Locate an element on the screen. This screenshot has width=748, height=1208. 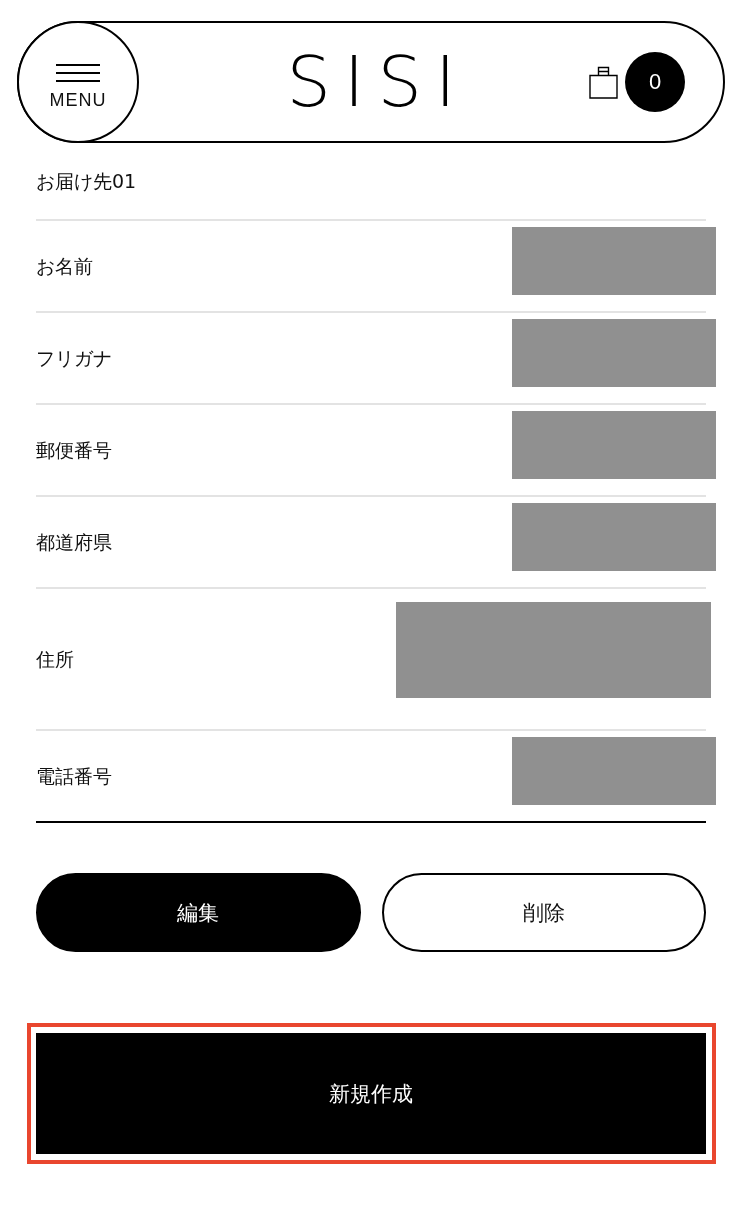
menu-icon is located at coordinates (78, 72).